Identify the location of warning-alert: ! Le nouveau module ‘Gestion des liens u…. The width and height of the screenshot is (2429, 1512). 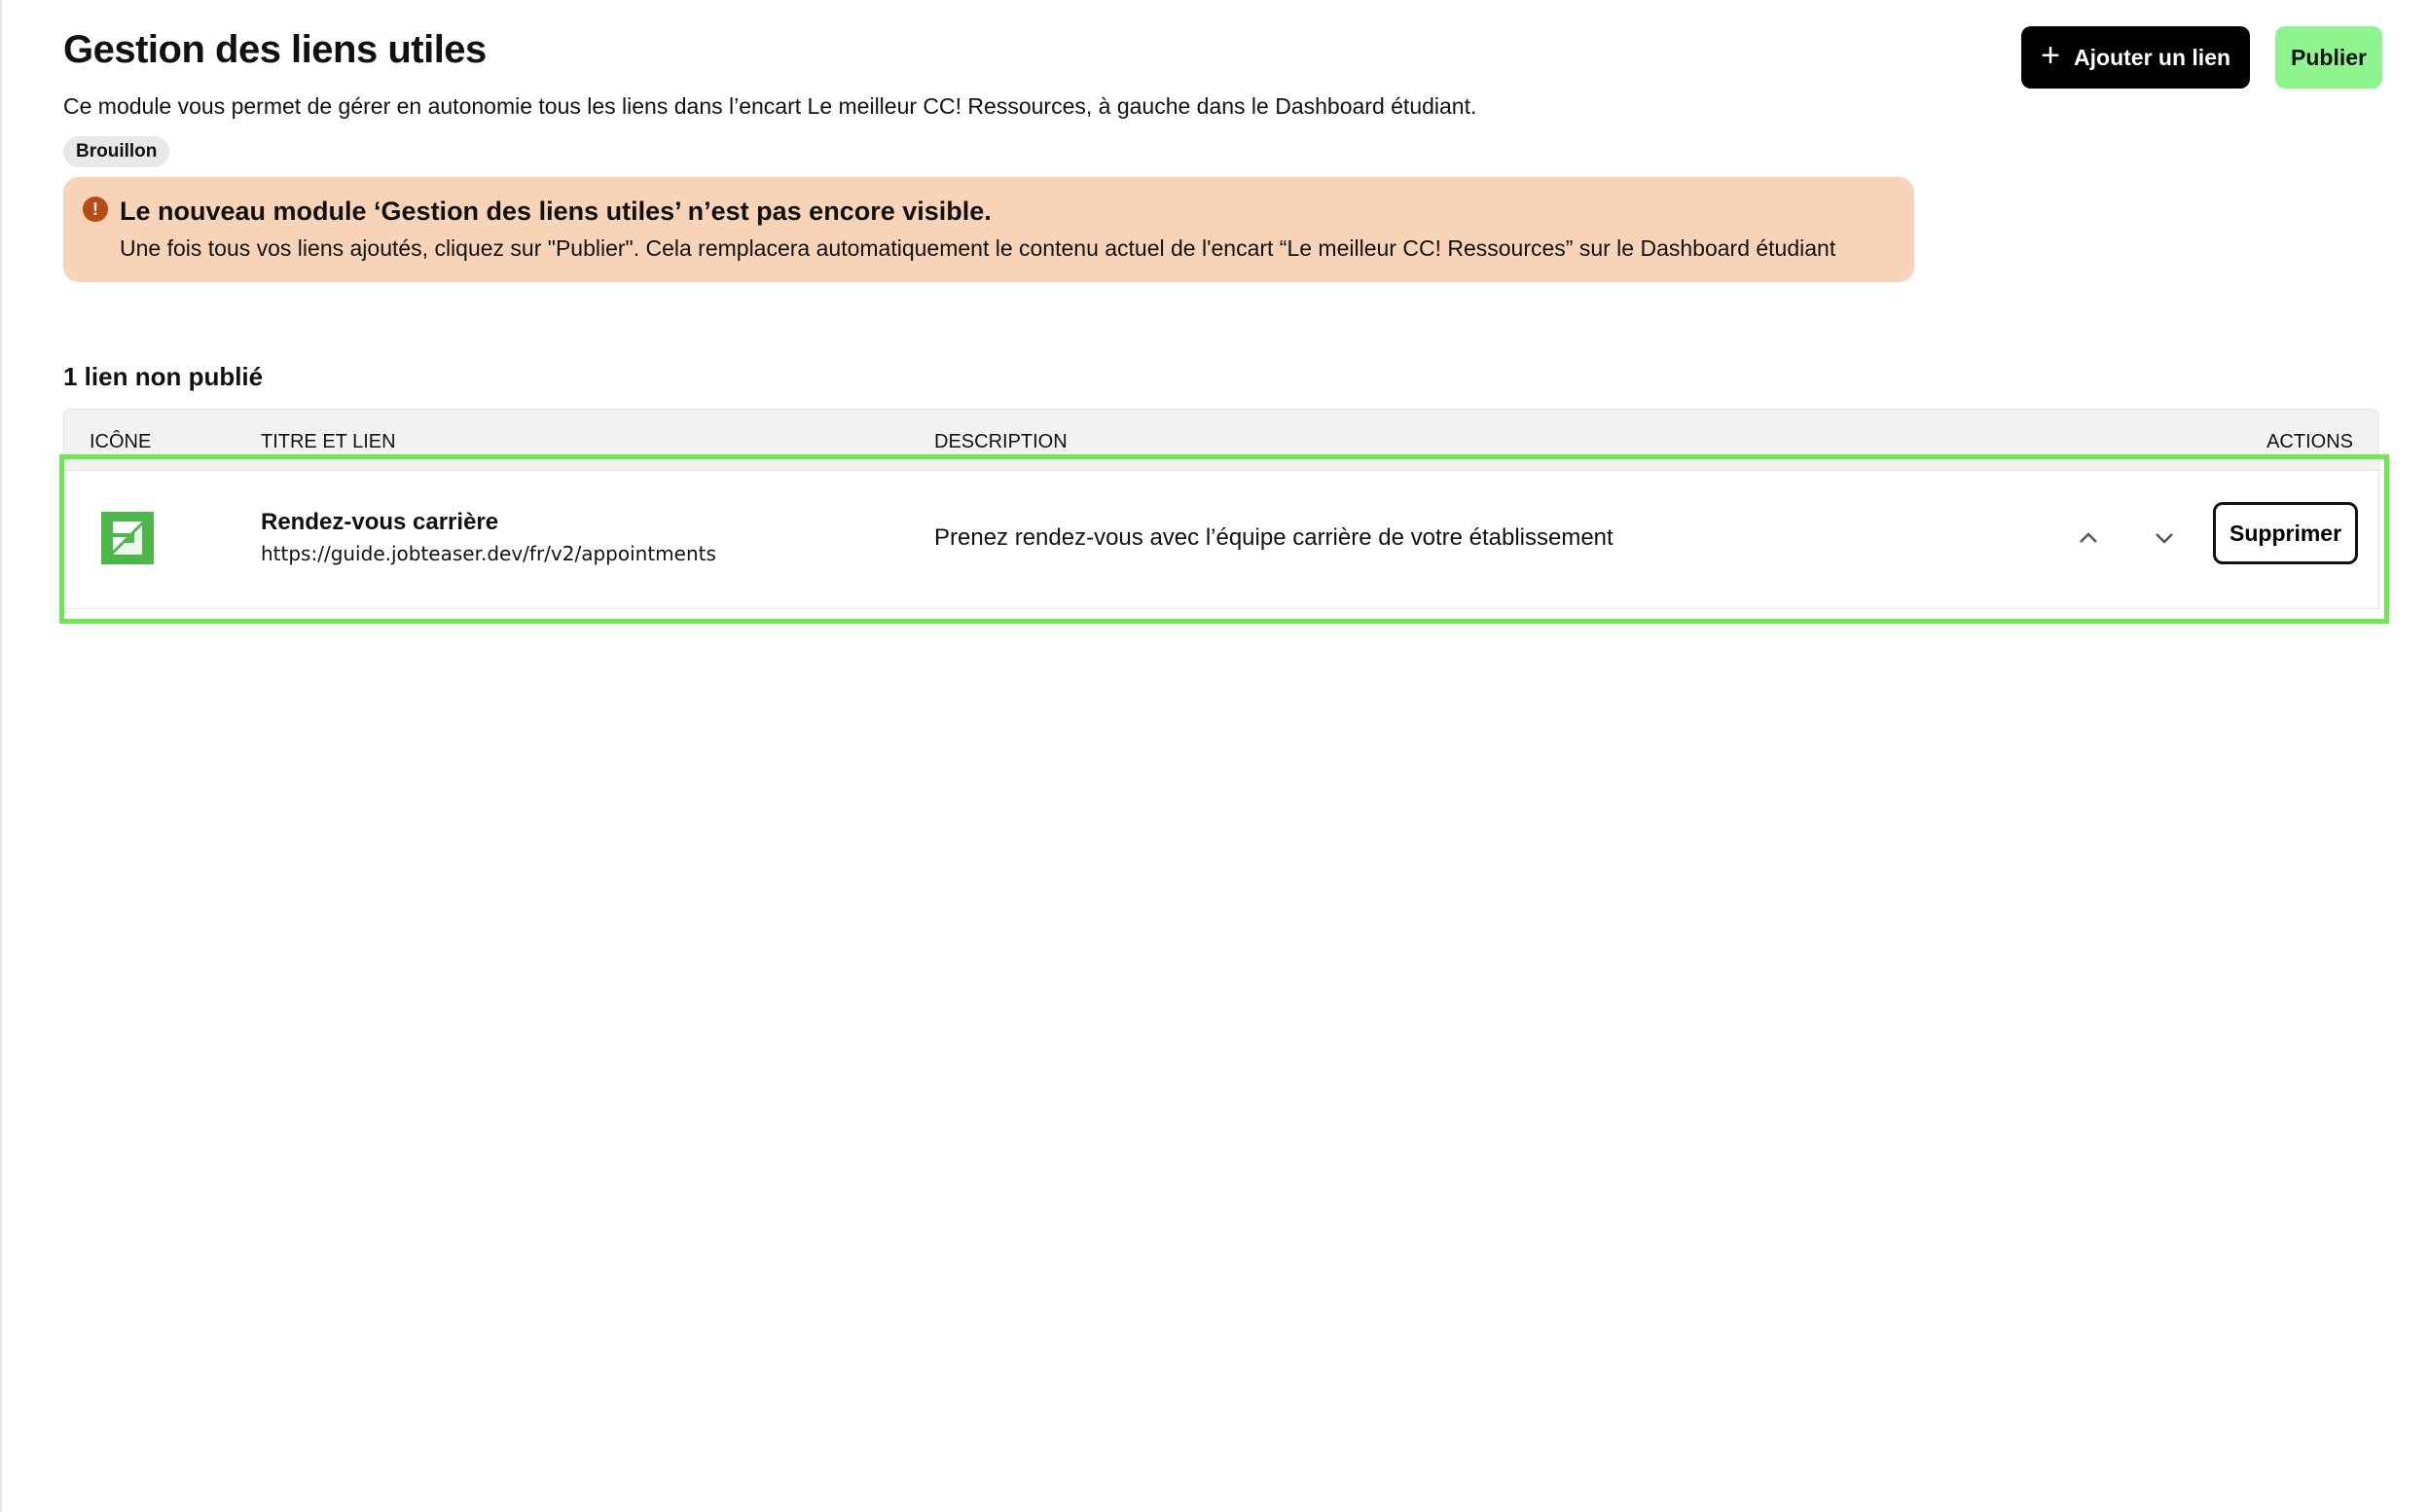
(988, 229).